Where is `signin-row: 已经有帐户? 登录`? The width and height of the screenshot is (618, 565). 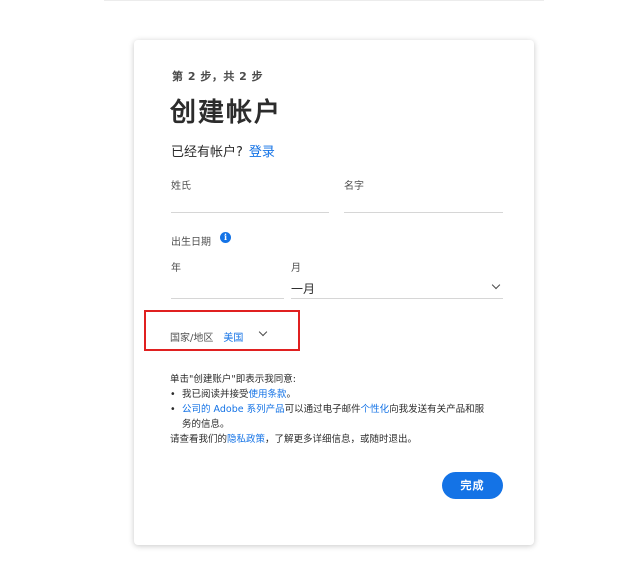 signin-row: 已经有帐户? 登录 is located at coordinates (223, 150).